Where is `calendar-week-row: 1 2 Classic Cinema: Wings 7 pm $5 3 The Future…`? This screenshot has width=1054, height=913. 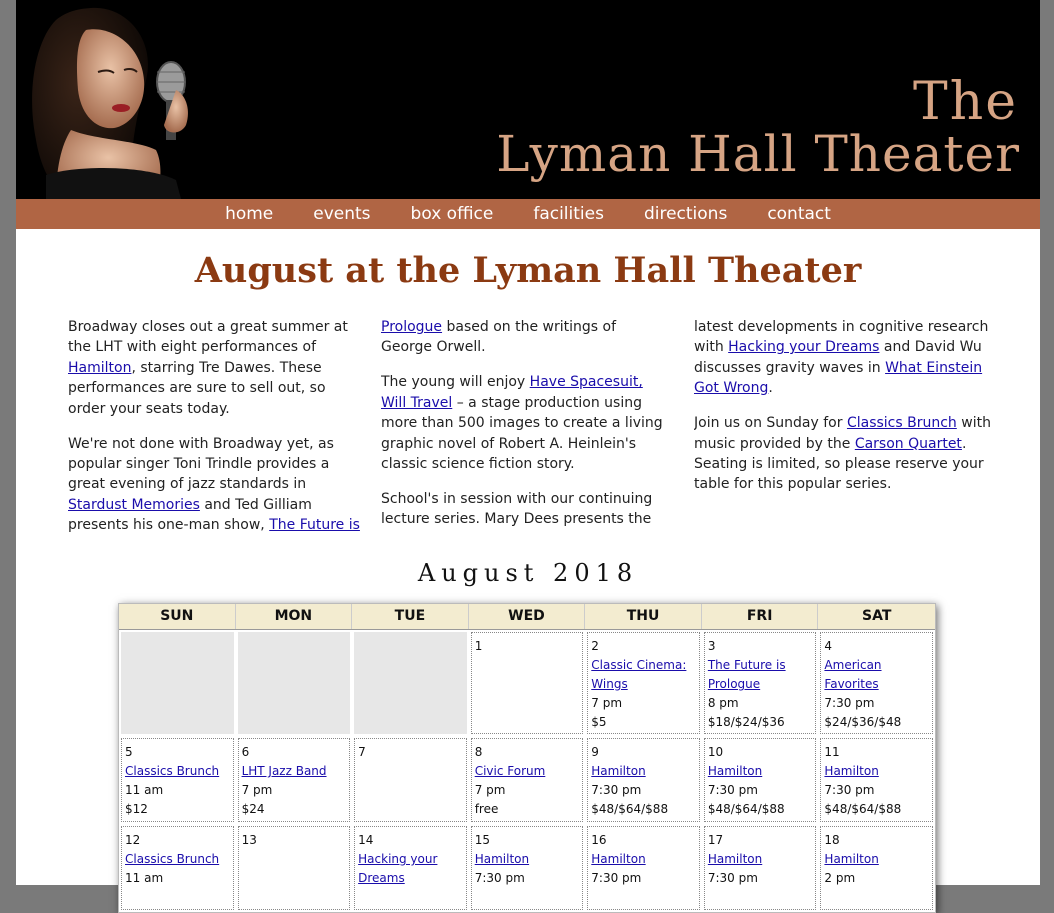 calendar-week-row: 1 2 Classic Cinema: Wings 7 pm $5 3 The Future… is located at coordinates (527, 683).